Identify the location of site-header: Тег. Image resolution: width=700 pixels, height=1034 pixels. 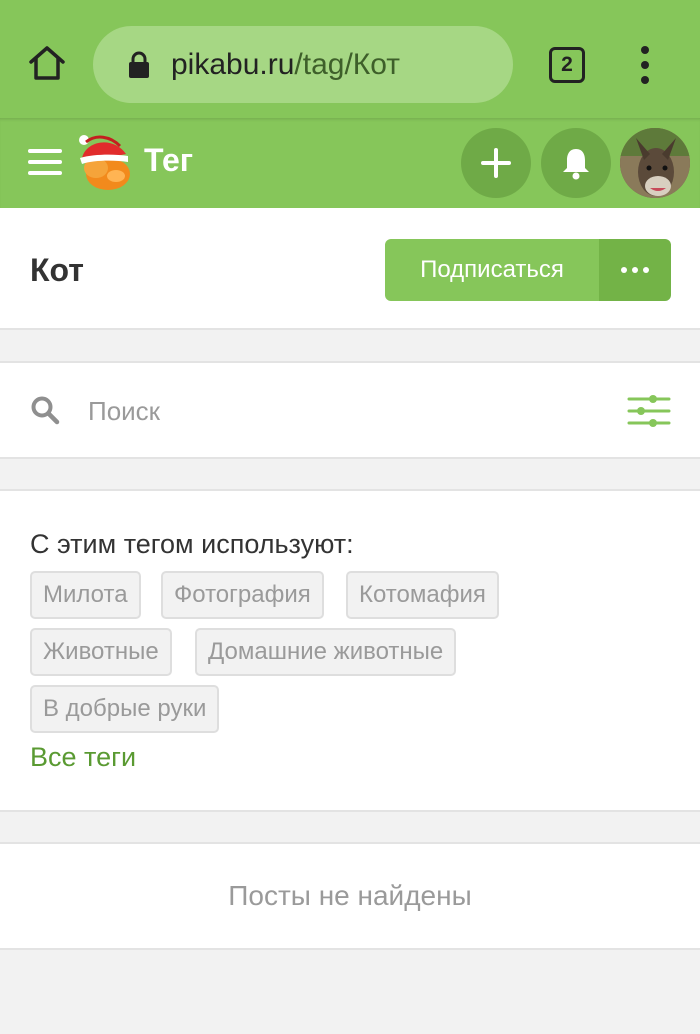
(350, 163).